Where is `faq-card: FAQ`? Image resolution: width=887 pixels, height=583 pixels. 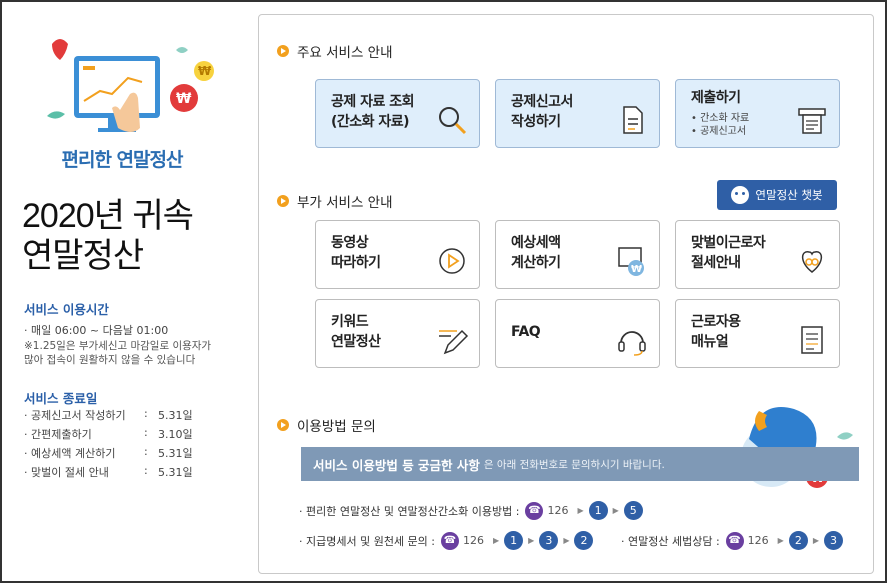
faq-card: FAQ is located at coordinates (577, 333).